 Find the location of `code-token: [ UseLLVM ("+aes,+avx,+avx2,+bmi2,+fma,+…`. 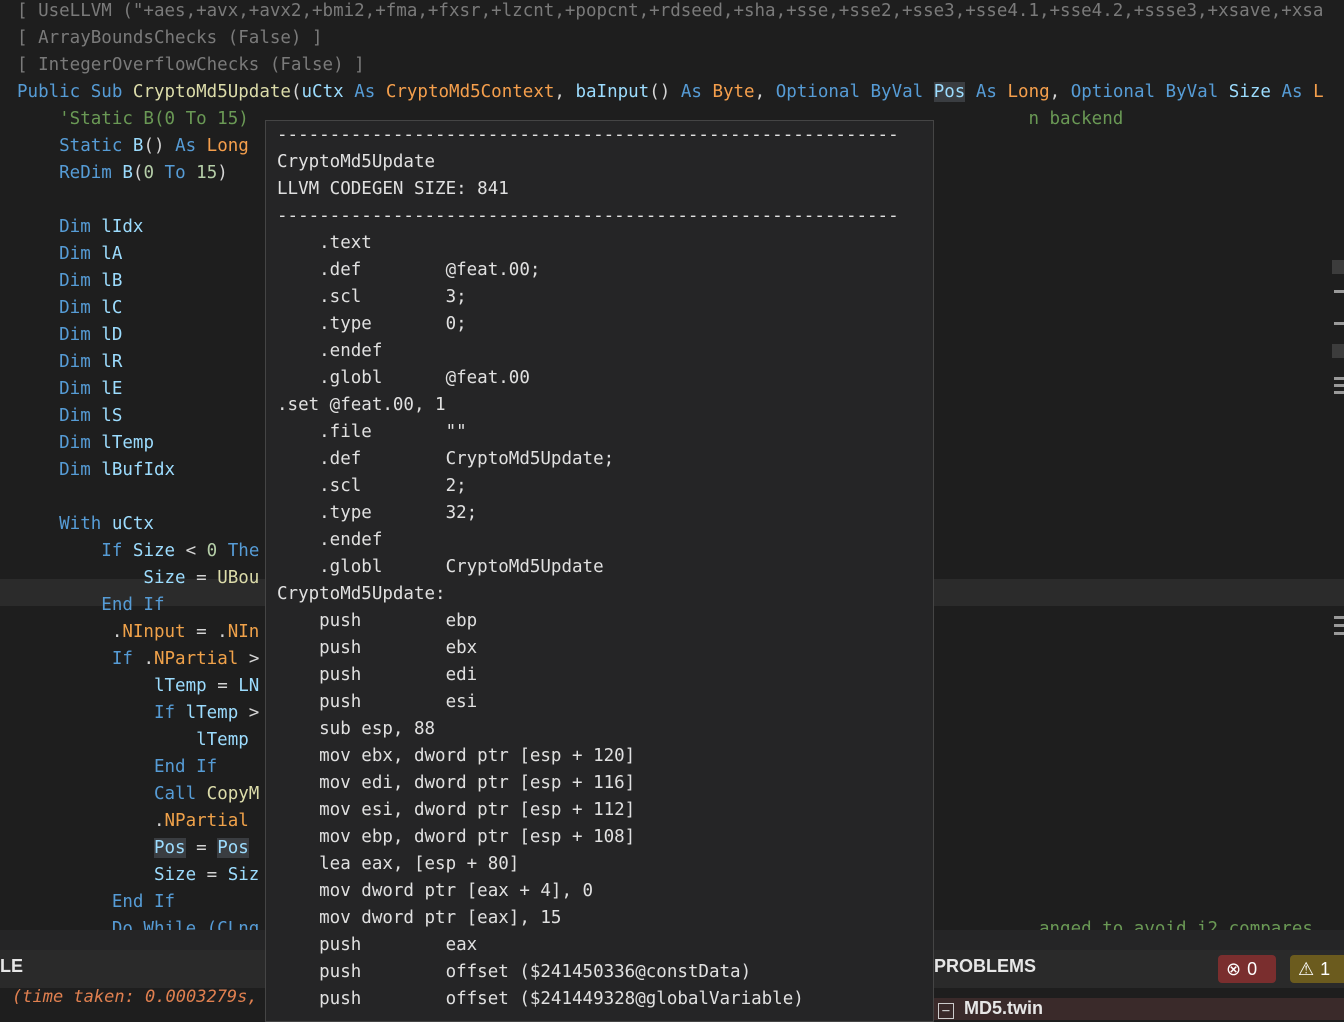

code-token: [ UseLLVM ("+aes,+avx,+avx2,+bmi2,+fma,+… is located at coordinates (670, 11).